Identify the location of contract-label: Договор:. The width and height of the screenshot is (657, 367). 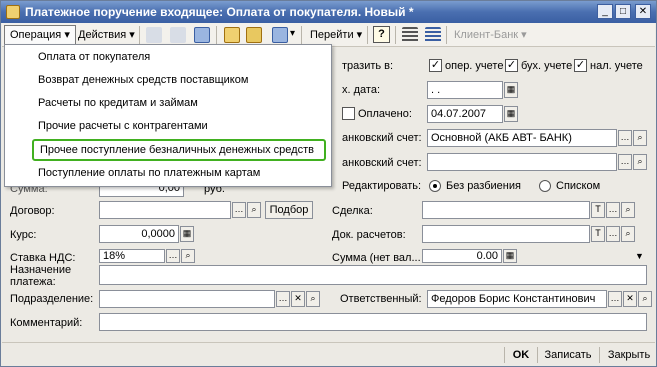
(32, 211).